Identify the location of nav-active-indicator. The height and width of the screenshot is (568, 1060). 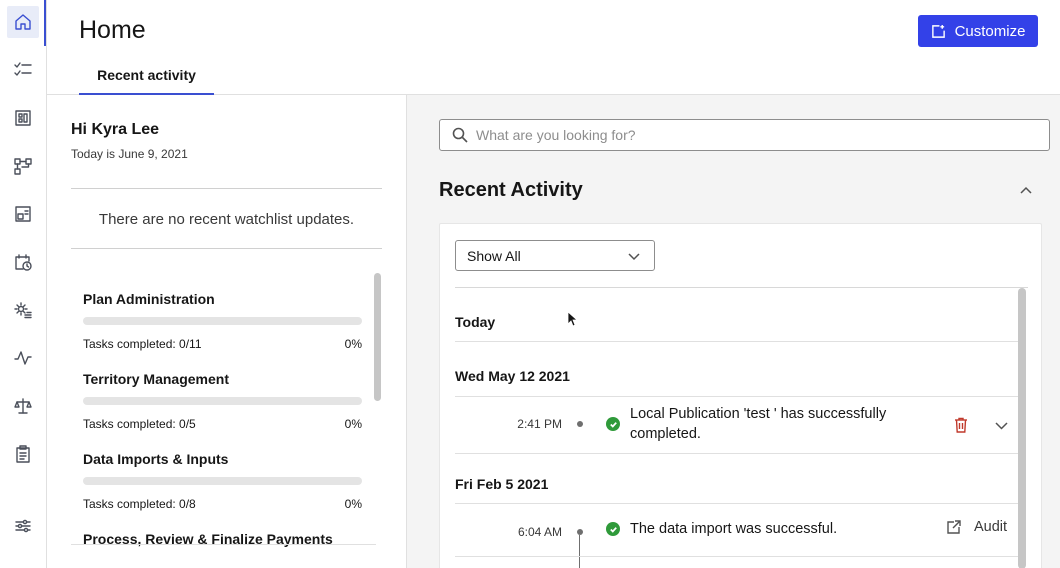
(45, 23).